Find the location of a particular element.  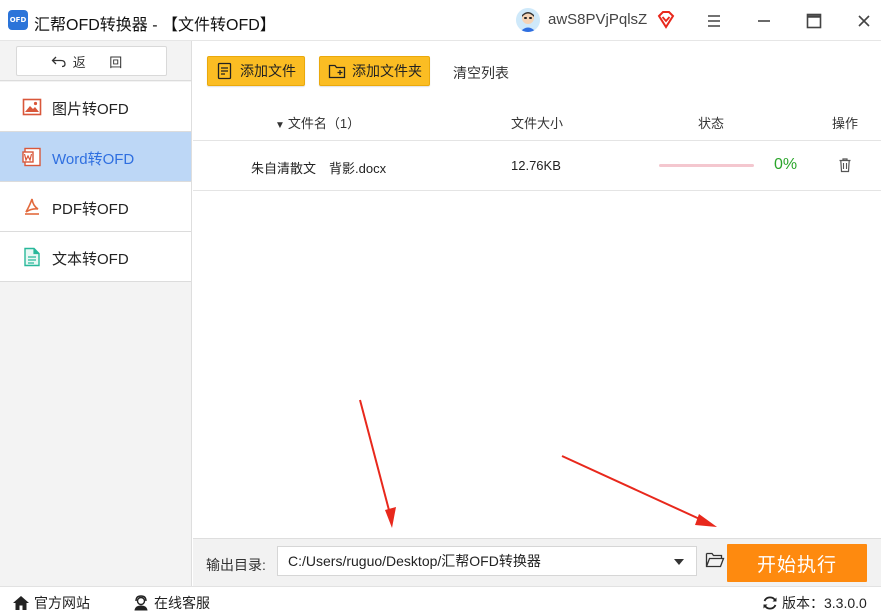

chevron-down-icon is located at coordinates (679, 562).